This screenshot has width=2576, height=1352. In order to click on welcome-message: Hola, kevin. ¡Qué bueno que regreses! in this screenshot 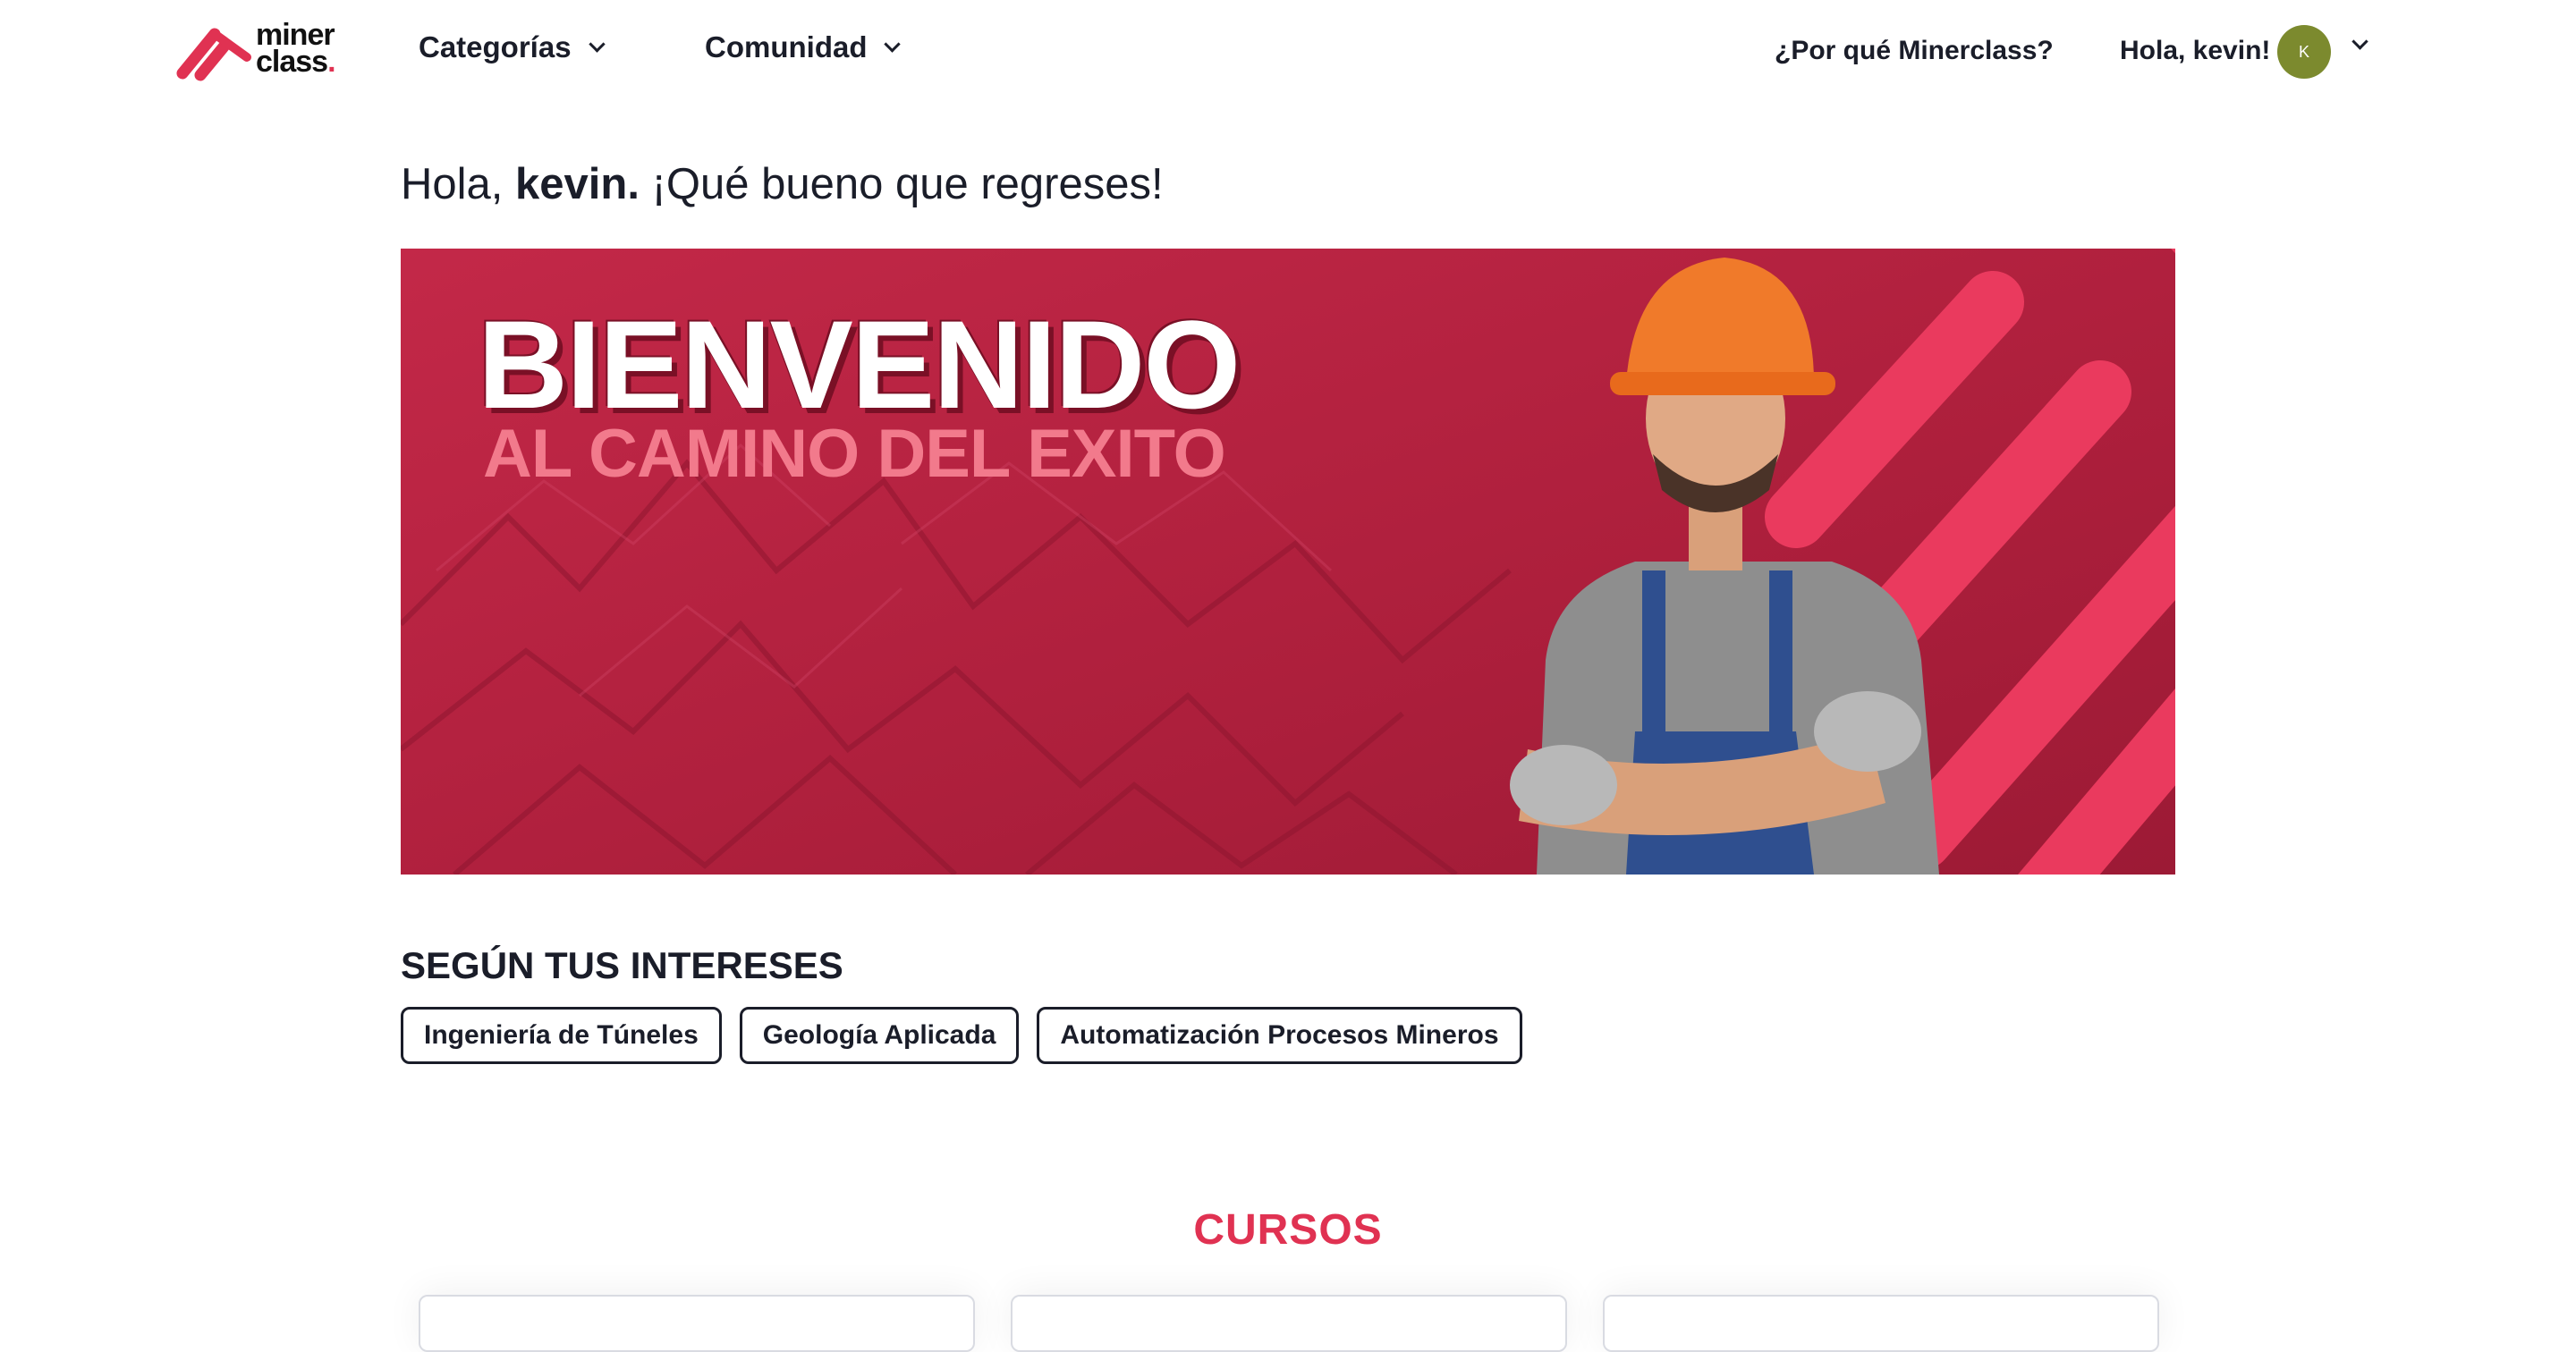, I will do `click(782, 184)`.